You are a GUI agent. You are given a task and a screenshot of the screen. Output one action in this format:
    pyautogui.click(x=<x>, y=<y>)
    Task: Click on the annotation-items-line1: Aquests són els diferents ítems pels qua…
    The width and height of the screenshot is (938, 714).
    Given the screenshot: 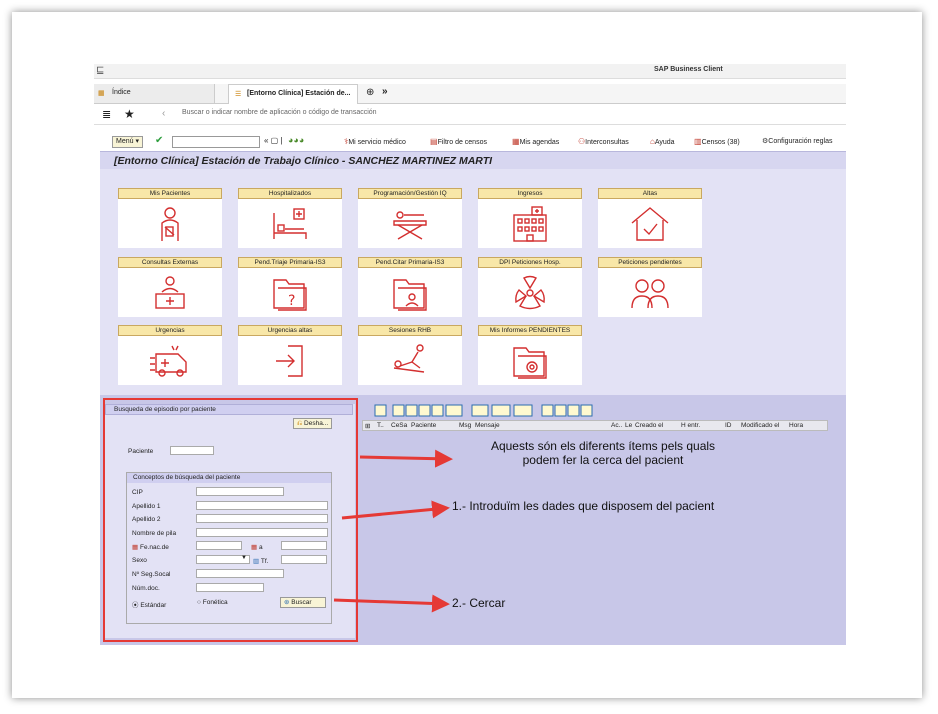 What is the action you would take?
    pyautogui.click(x=603, y=446)
    